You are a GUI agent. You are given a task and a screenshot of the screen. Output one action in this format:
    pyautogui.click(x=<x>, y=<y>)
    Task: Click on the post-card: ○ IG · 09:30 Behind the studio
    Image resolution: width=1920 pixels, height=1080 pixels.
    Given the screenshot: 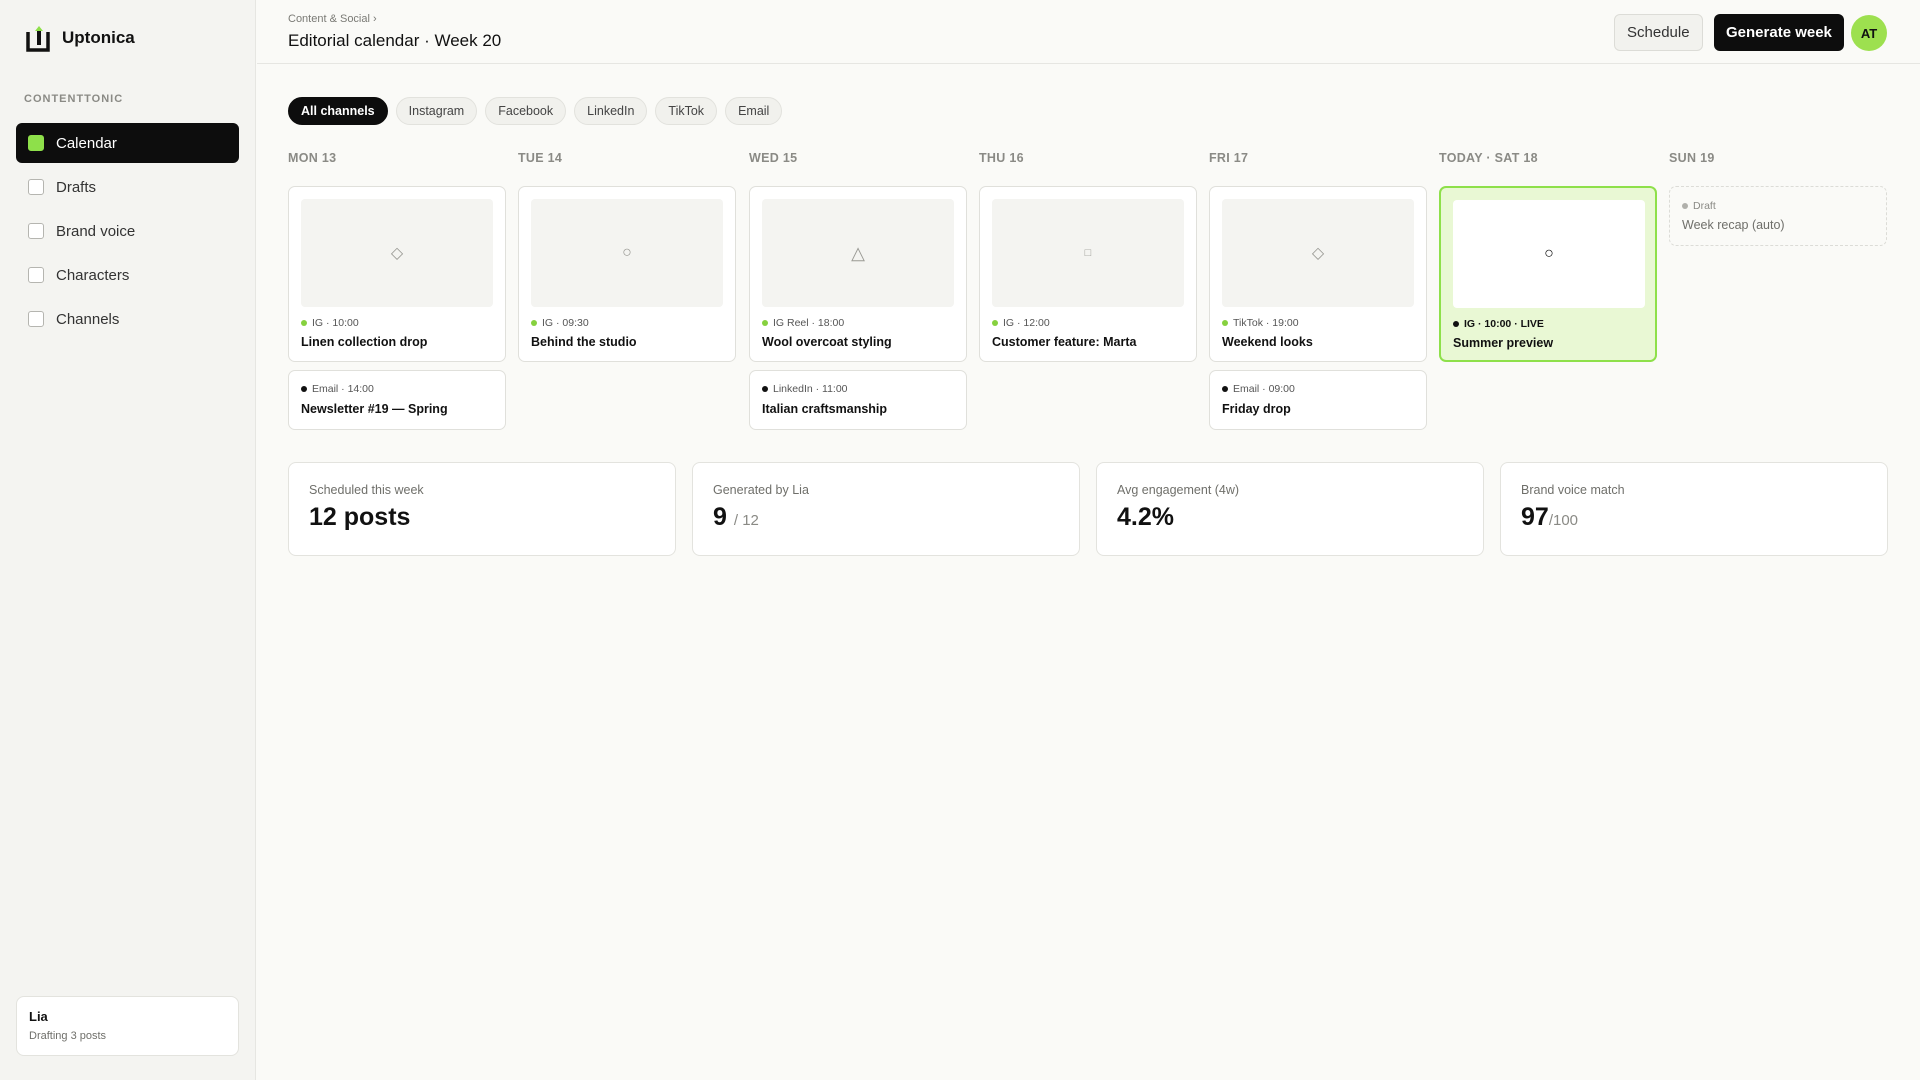 What is the action you would take?
    pyautogui.click(x=627, y=274)
    